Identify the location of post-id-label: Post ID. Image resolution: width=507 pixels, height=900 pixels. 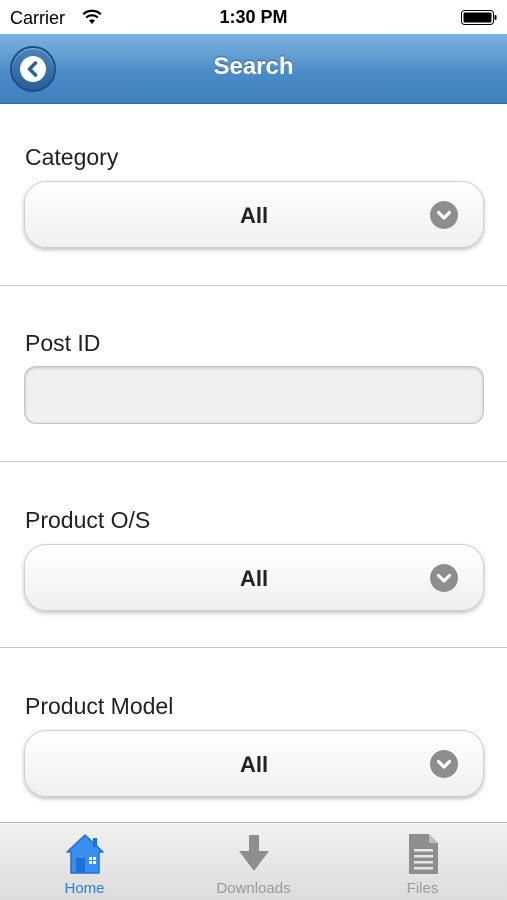
(63, 343).